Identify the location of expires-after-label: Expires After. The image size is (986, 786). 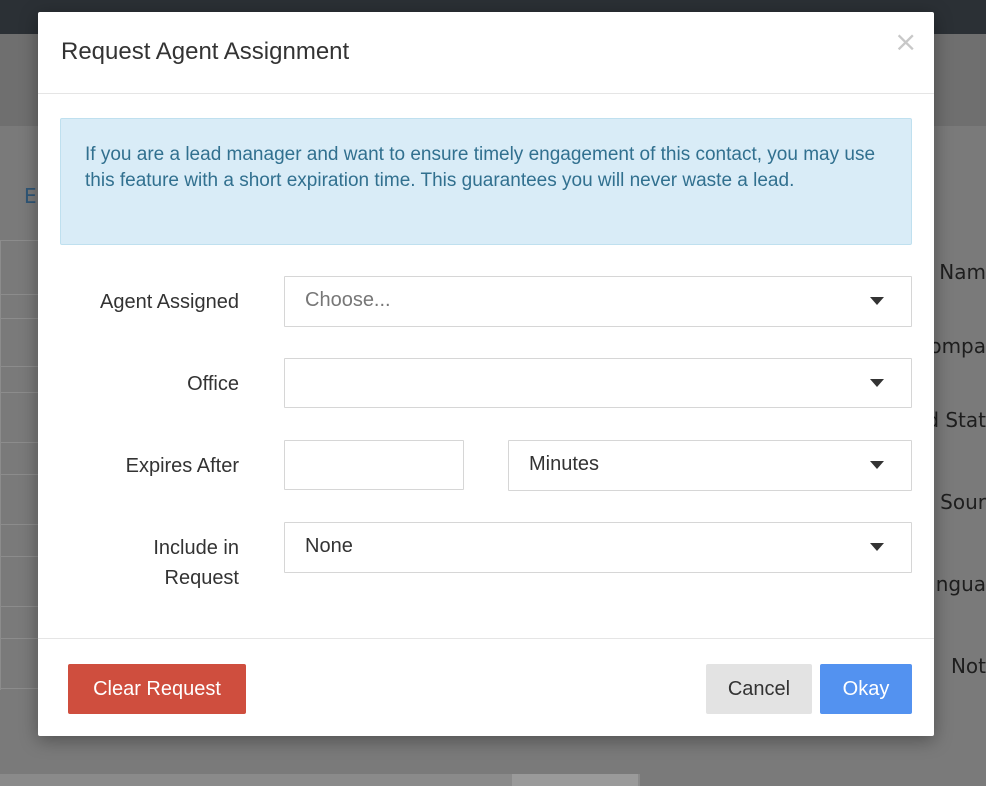
(182, 466).